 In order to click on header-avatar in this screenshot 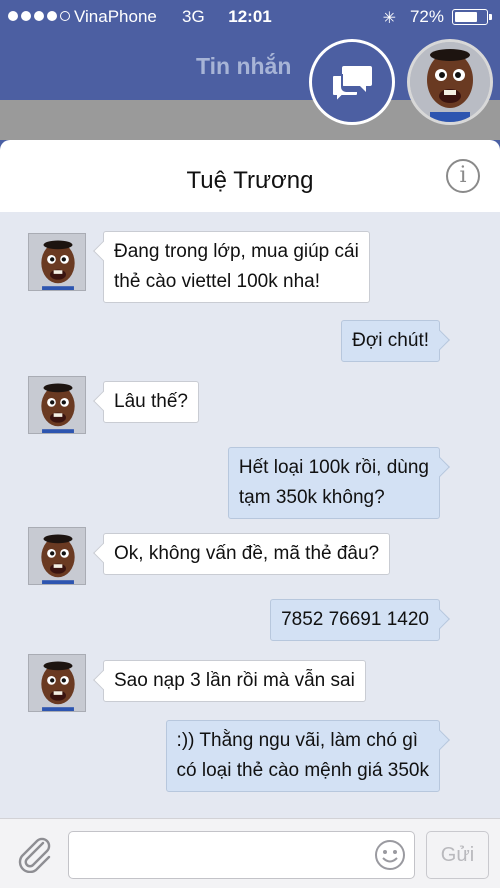, I will do `click(450, 82)`.